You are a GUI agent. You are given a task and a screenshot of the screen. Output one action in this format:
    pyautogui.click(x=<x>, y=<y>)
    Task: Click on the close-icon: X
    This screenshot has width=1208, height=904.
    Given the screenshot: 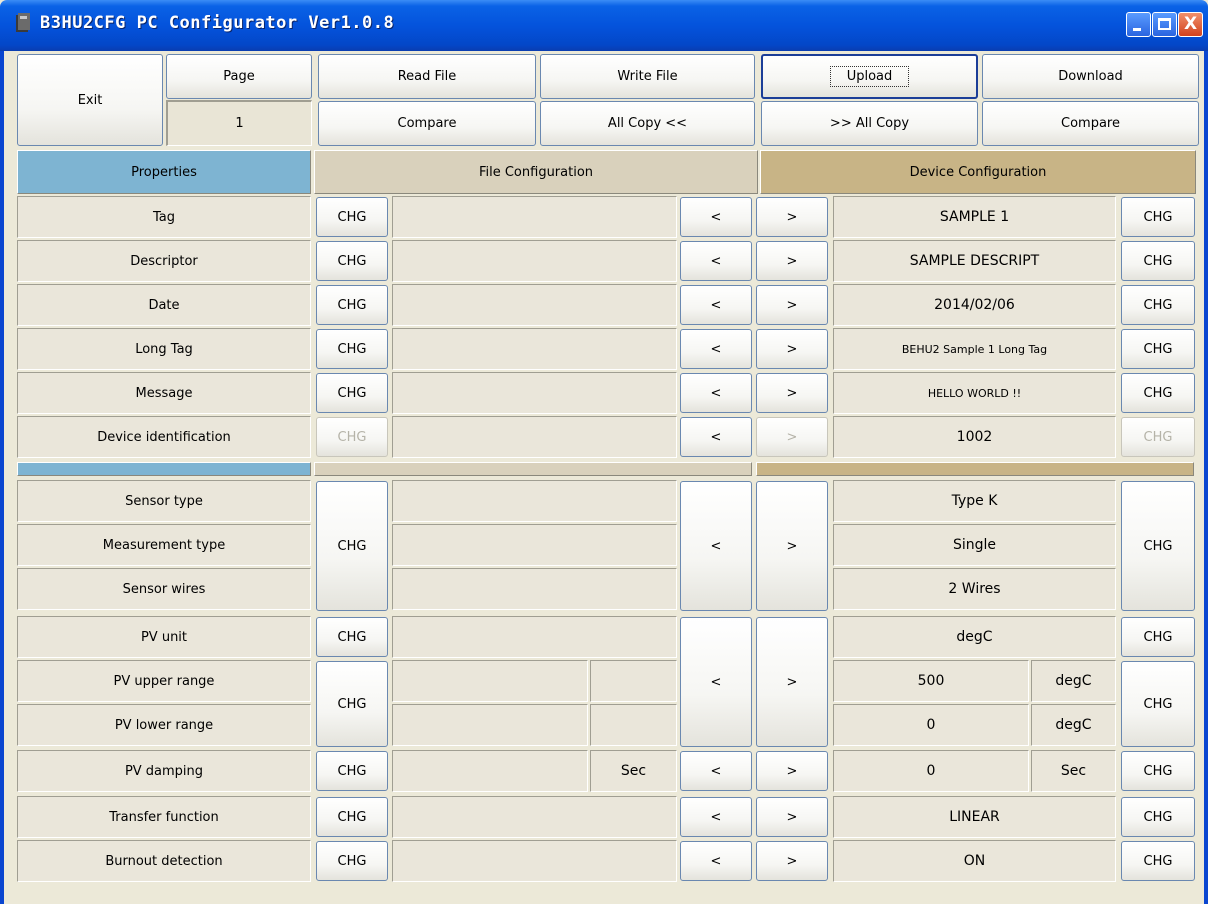 What is the action you would take?
    pyautogui.click(x=1190, y=24)
    